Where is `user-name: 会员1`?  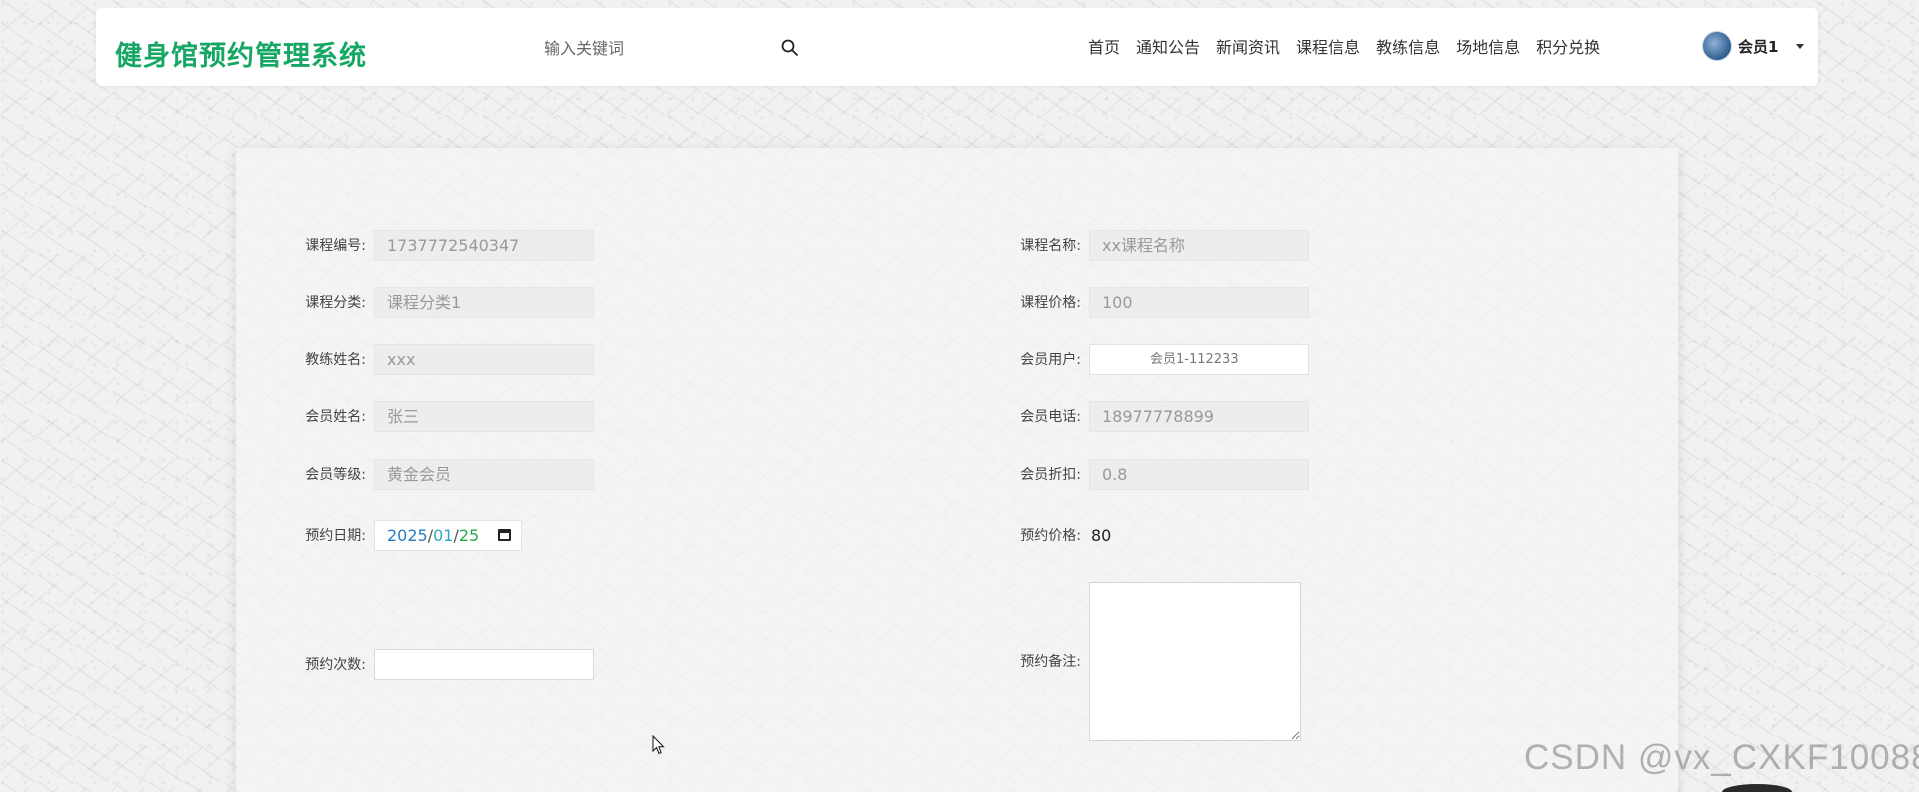 user-name: 会员1 is located at coordinates (1758, 46).